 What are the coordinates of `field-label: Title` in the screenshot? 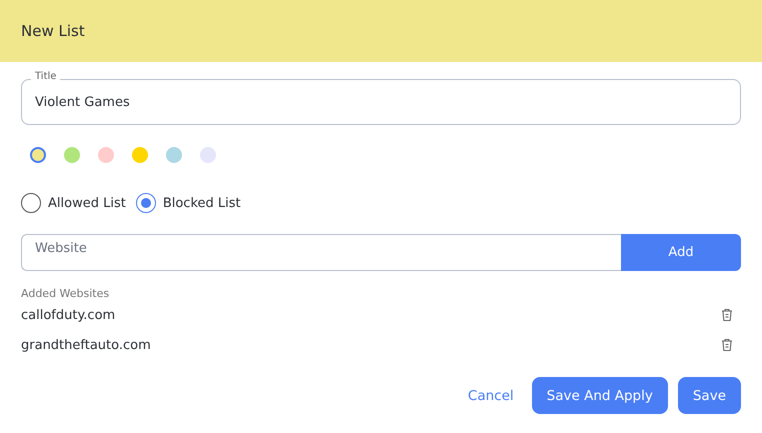 It's located at (45, 76).